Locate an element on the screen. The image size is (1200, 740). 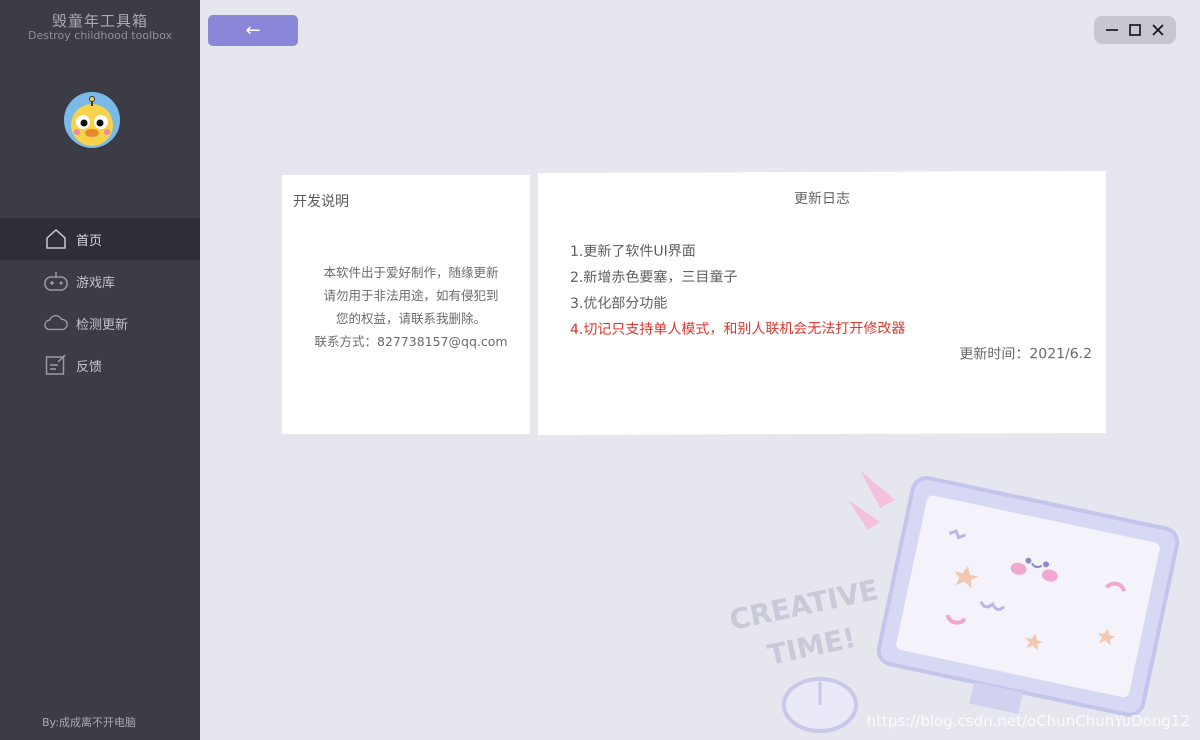
cloud-icon is located at coordinates (56, 323).